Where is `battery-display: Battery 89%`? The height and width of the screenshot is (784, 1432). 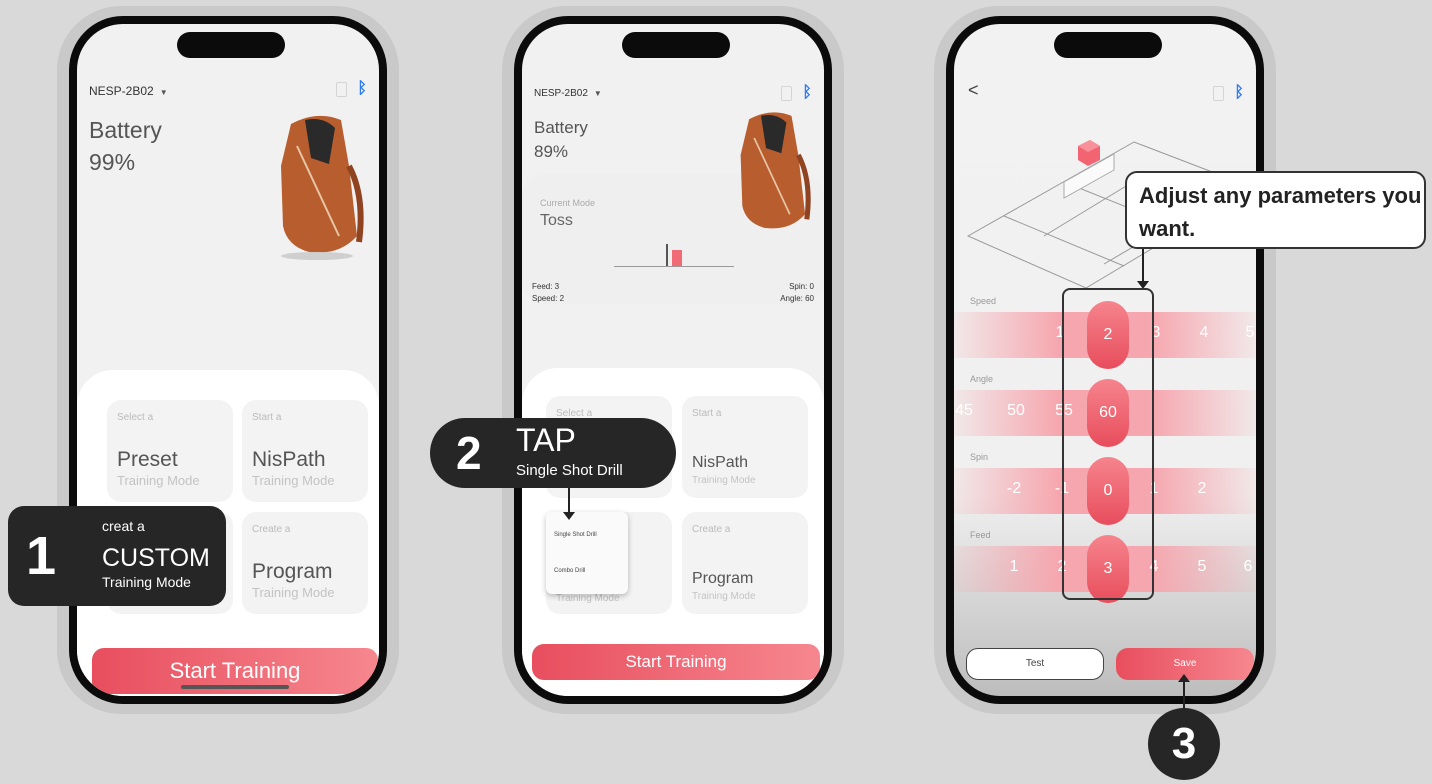 battery-display: Battery 89% is located at coordinates (561, 139).